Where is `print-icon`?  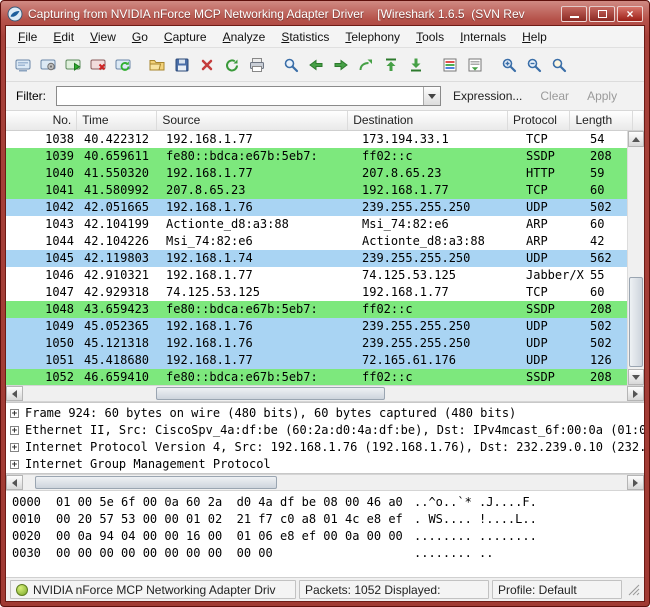 print-icon is located at coordinates (256, 65).